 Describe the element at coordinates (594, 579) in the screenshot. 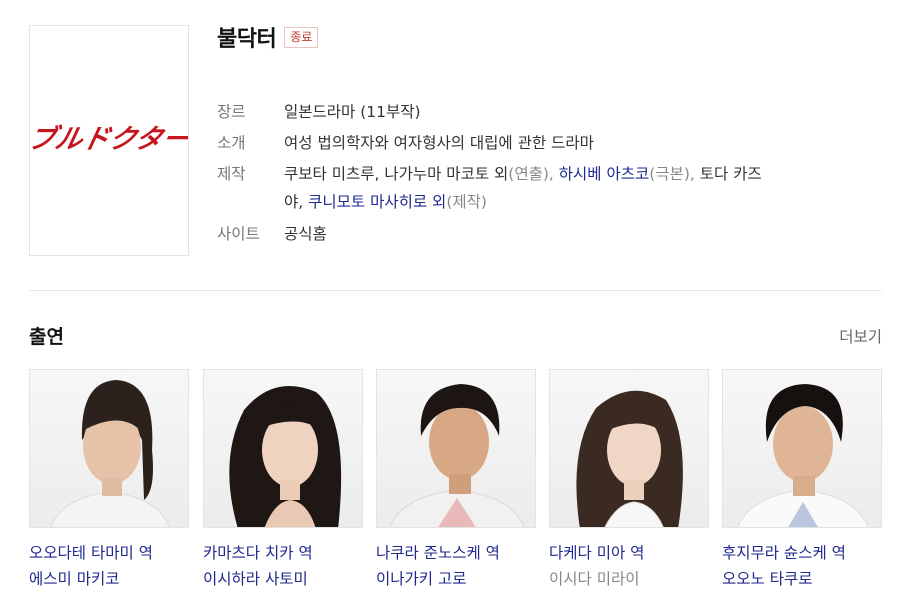

I see `cast-actor: 이시다 미라이` at that location.